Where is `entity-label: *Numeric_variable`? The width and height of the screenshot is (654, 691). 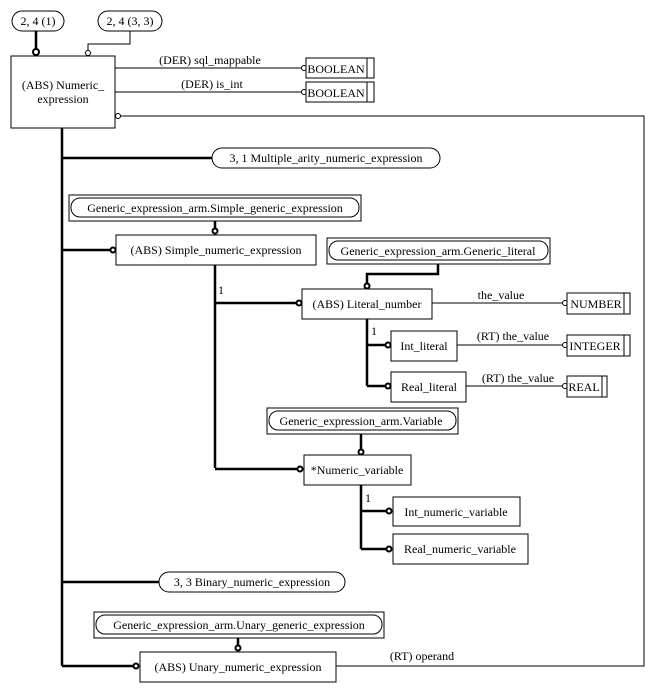 entity-label: *Numeric_variable is located at coordinates (357, 470).